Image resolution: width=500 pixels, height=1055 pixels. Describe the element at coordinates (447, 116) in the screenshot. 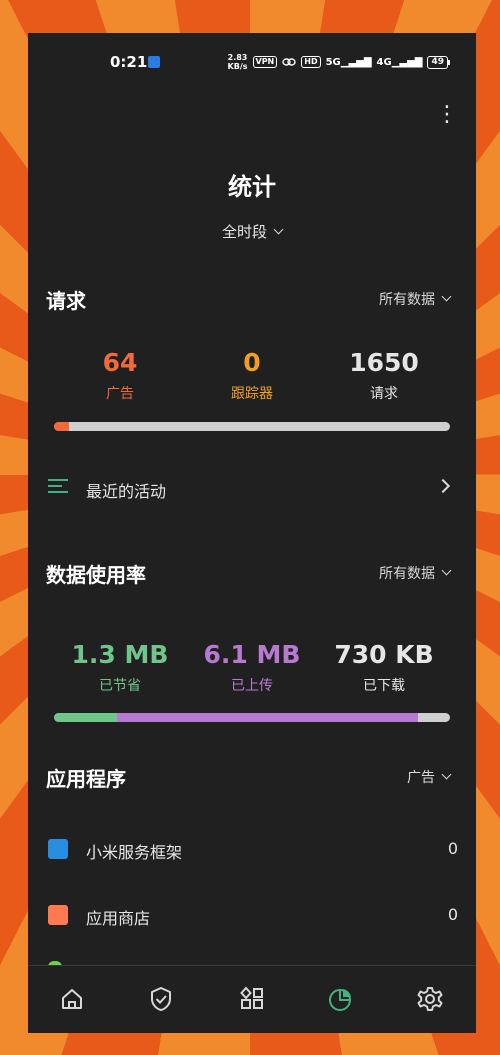

I see `more-options-icon: ⋮` at that location.